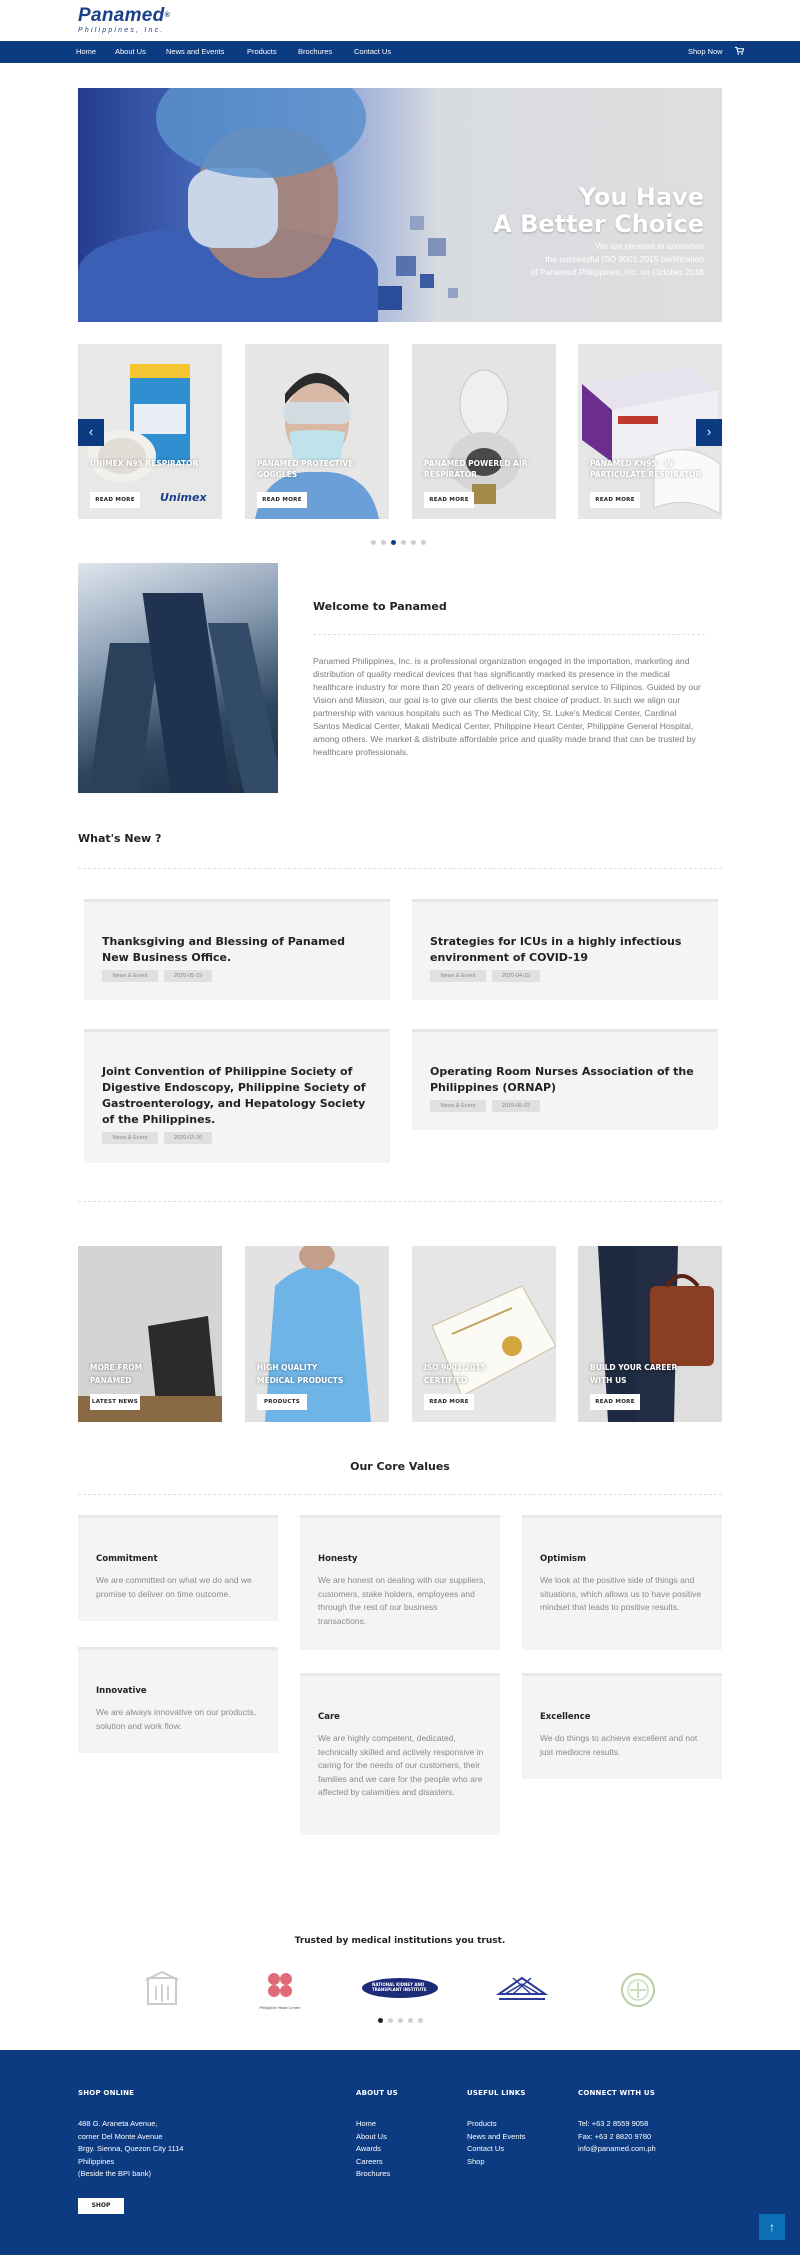 This screenshot has width=800, height=2255. What do you see at coordinates (739, 51) in the screenshot?
I see `cart-icon` at bounding box center [739, 51].